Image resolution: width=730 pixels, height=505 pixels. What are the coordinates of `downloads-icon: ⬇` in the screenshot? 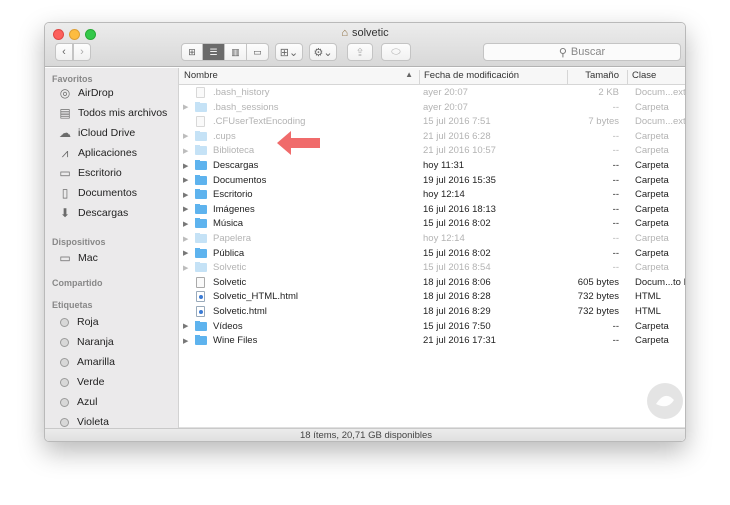 It's located at (65, 213).